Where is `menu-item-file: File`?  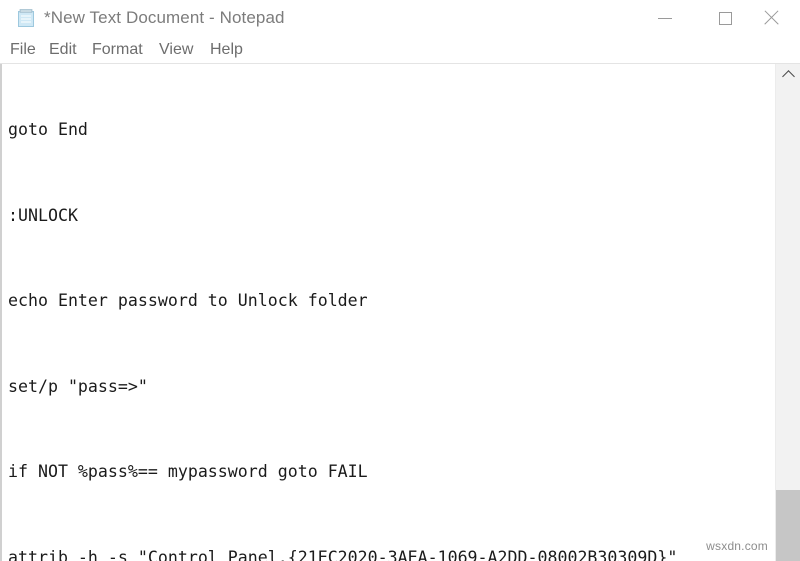
menu-item-file: File is located at coordinates (23, 49).